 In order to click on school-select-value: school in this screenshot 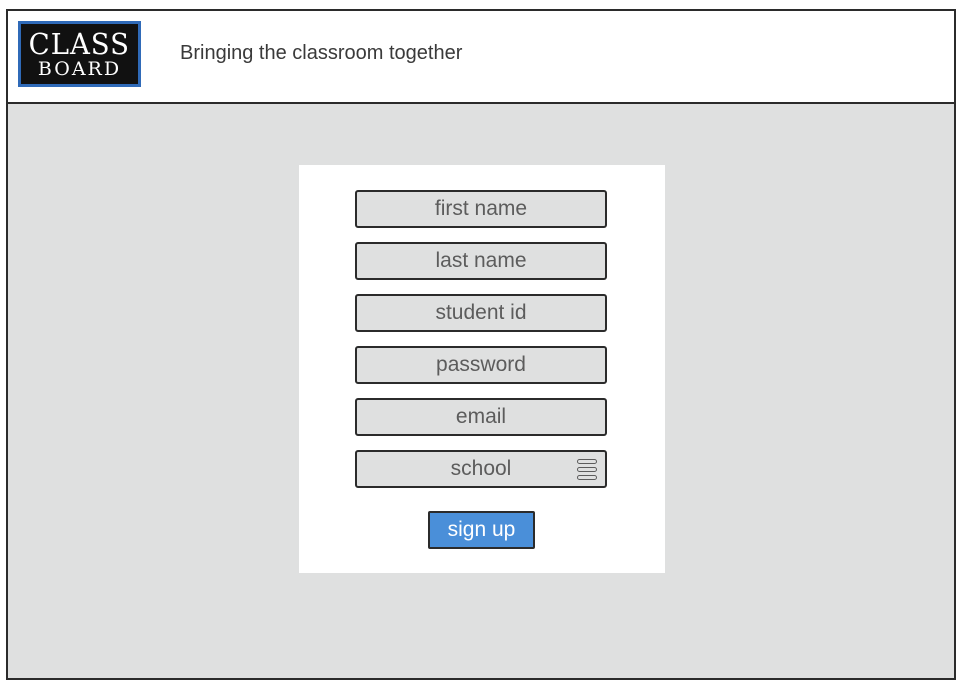, I will do `click(481, 468)`.